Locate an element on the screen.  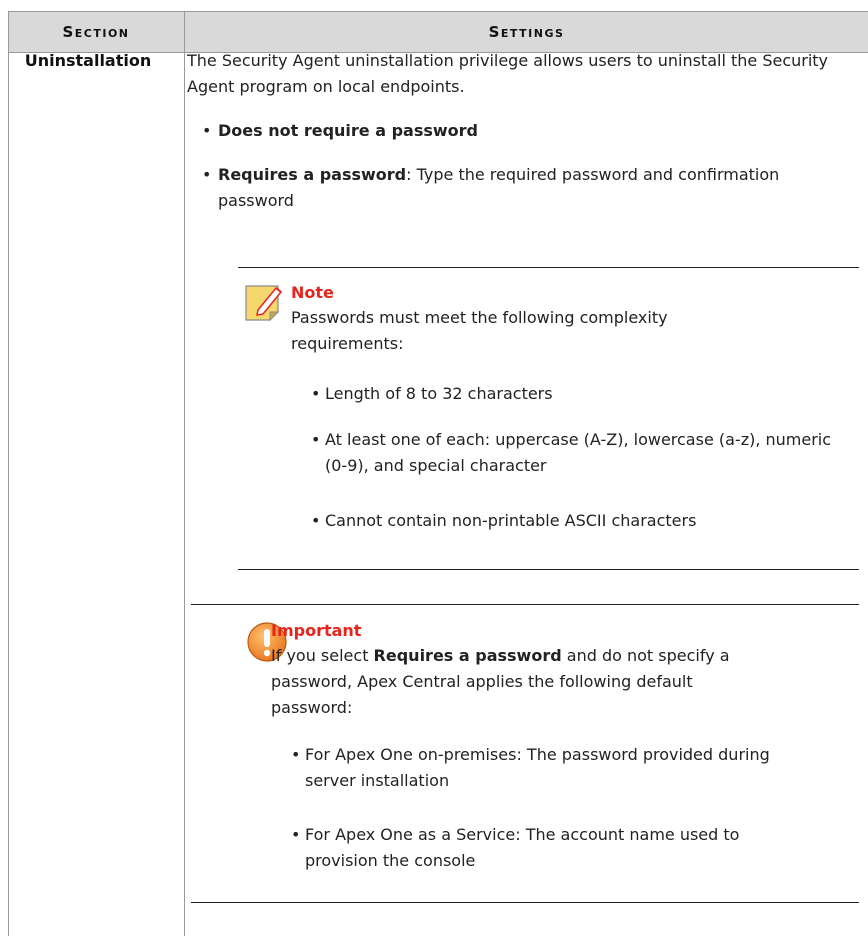
important-title: Important is located at coordinates (316, 630).